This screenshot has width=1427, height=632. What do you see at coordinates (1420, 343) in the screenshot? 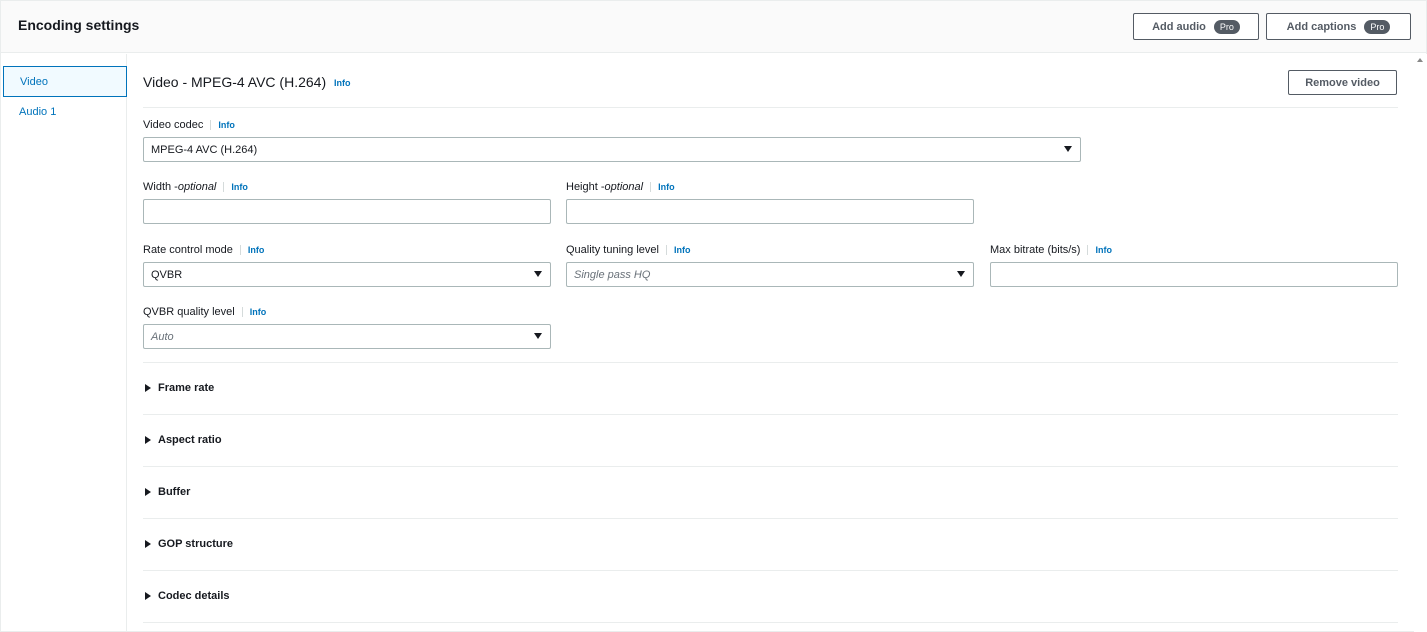
I see `scrollbar` at bounding box center [1420, 343].